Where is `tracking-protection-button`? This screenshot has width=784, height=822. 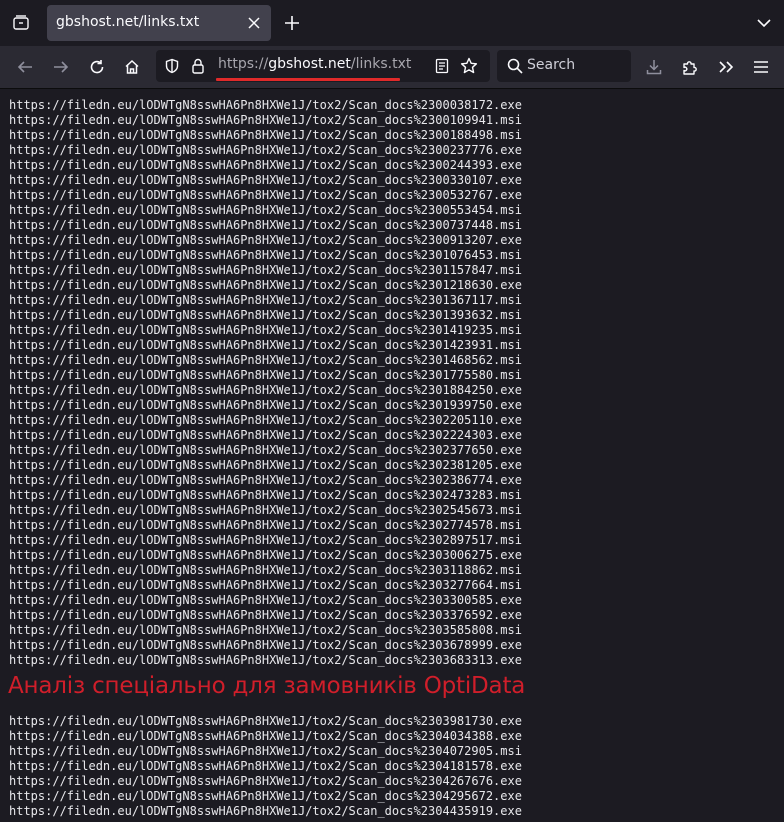 tracking-protection-button is located at coordinates (172, 66).